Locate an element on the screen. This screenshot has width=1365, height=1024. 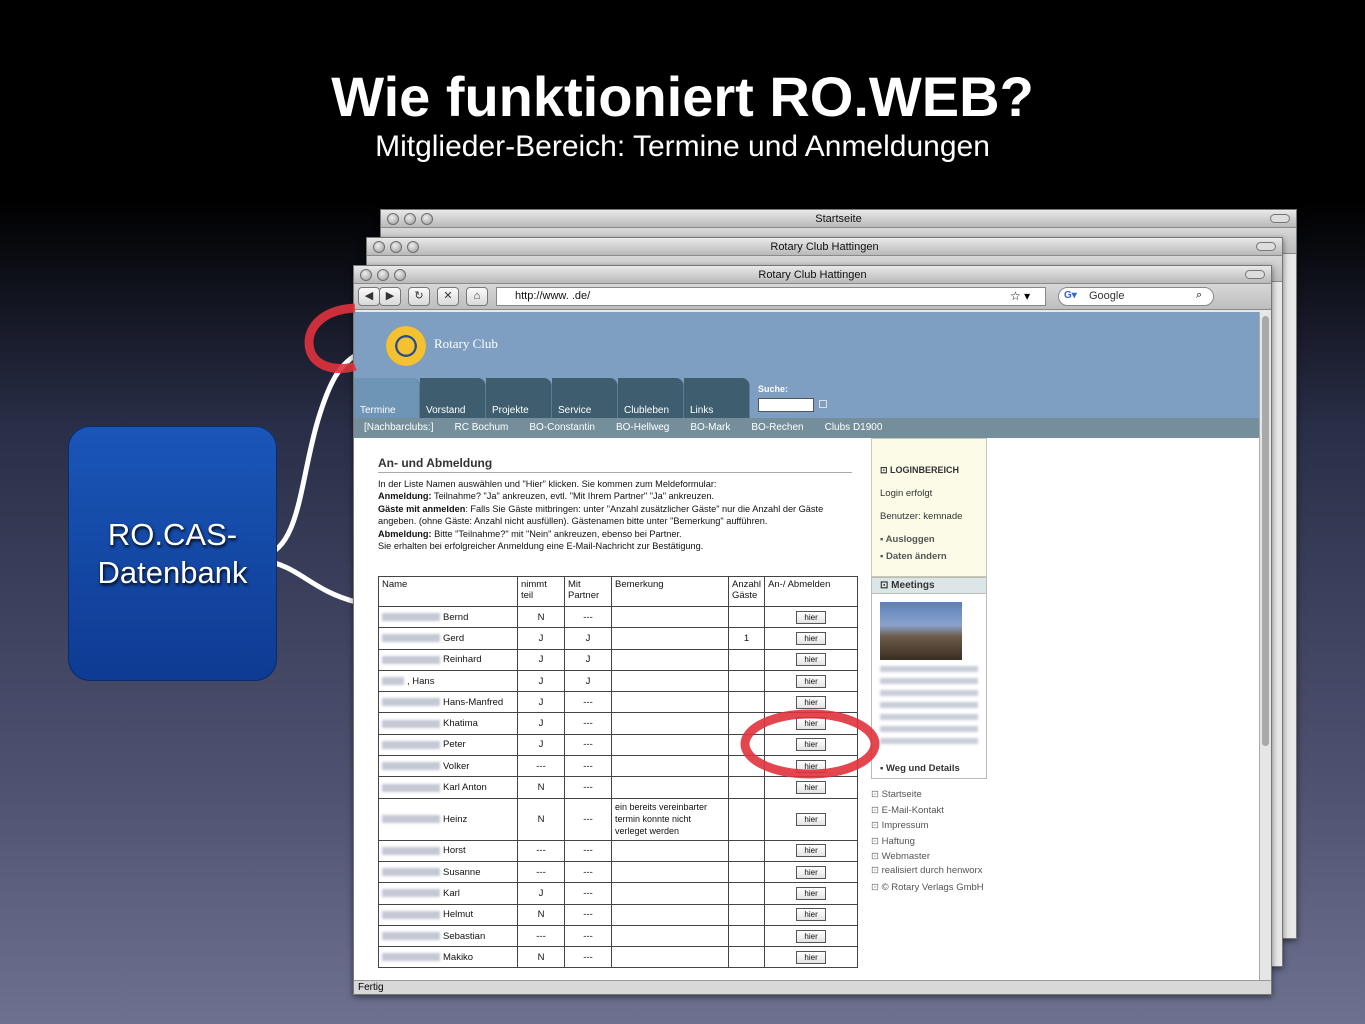
site-search-input is located at coordinates (786, 405).